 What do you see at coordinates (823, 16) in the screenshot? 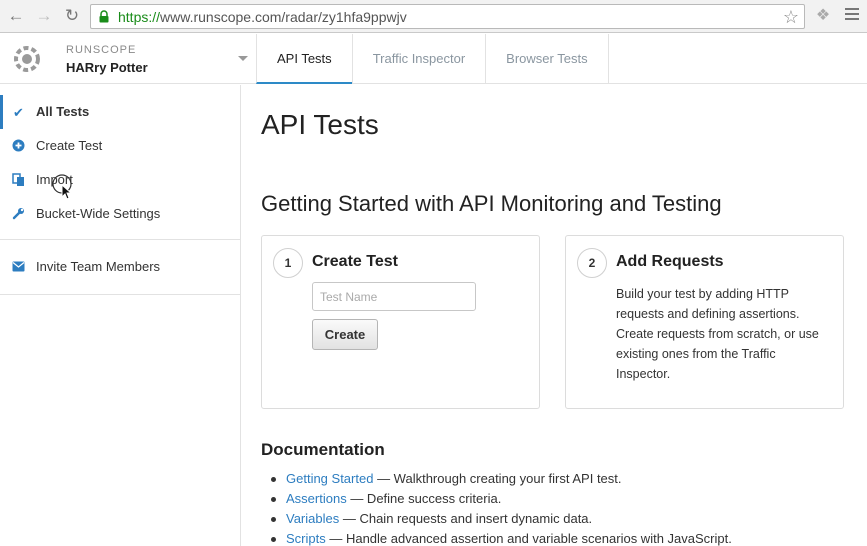
I see `extension-icon: ❖` at bounding box center [823, 16].